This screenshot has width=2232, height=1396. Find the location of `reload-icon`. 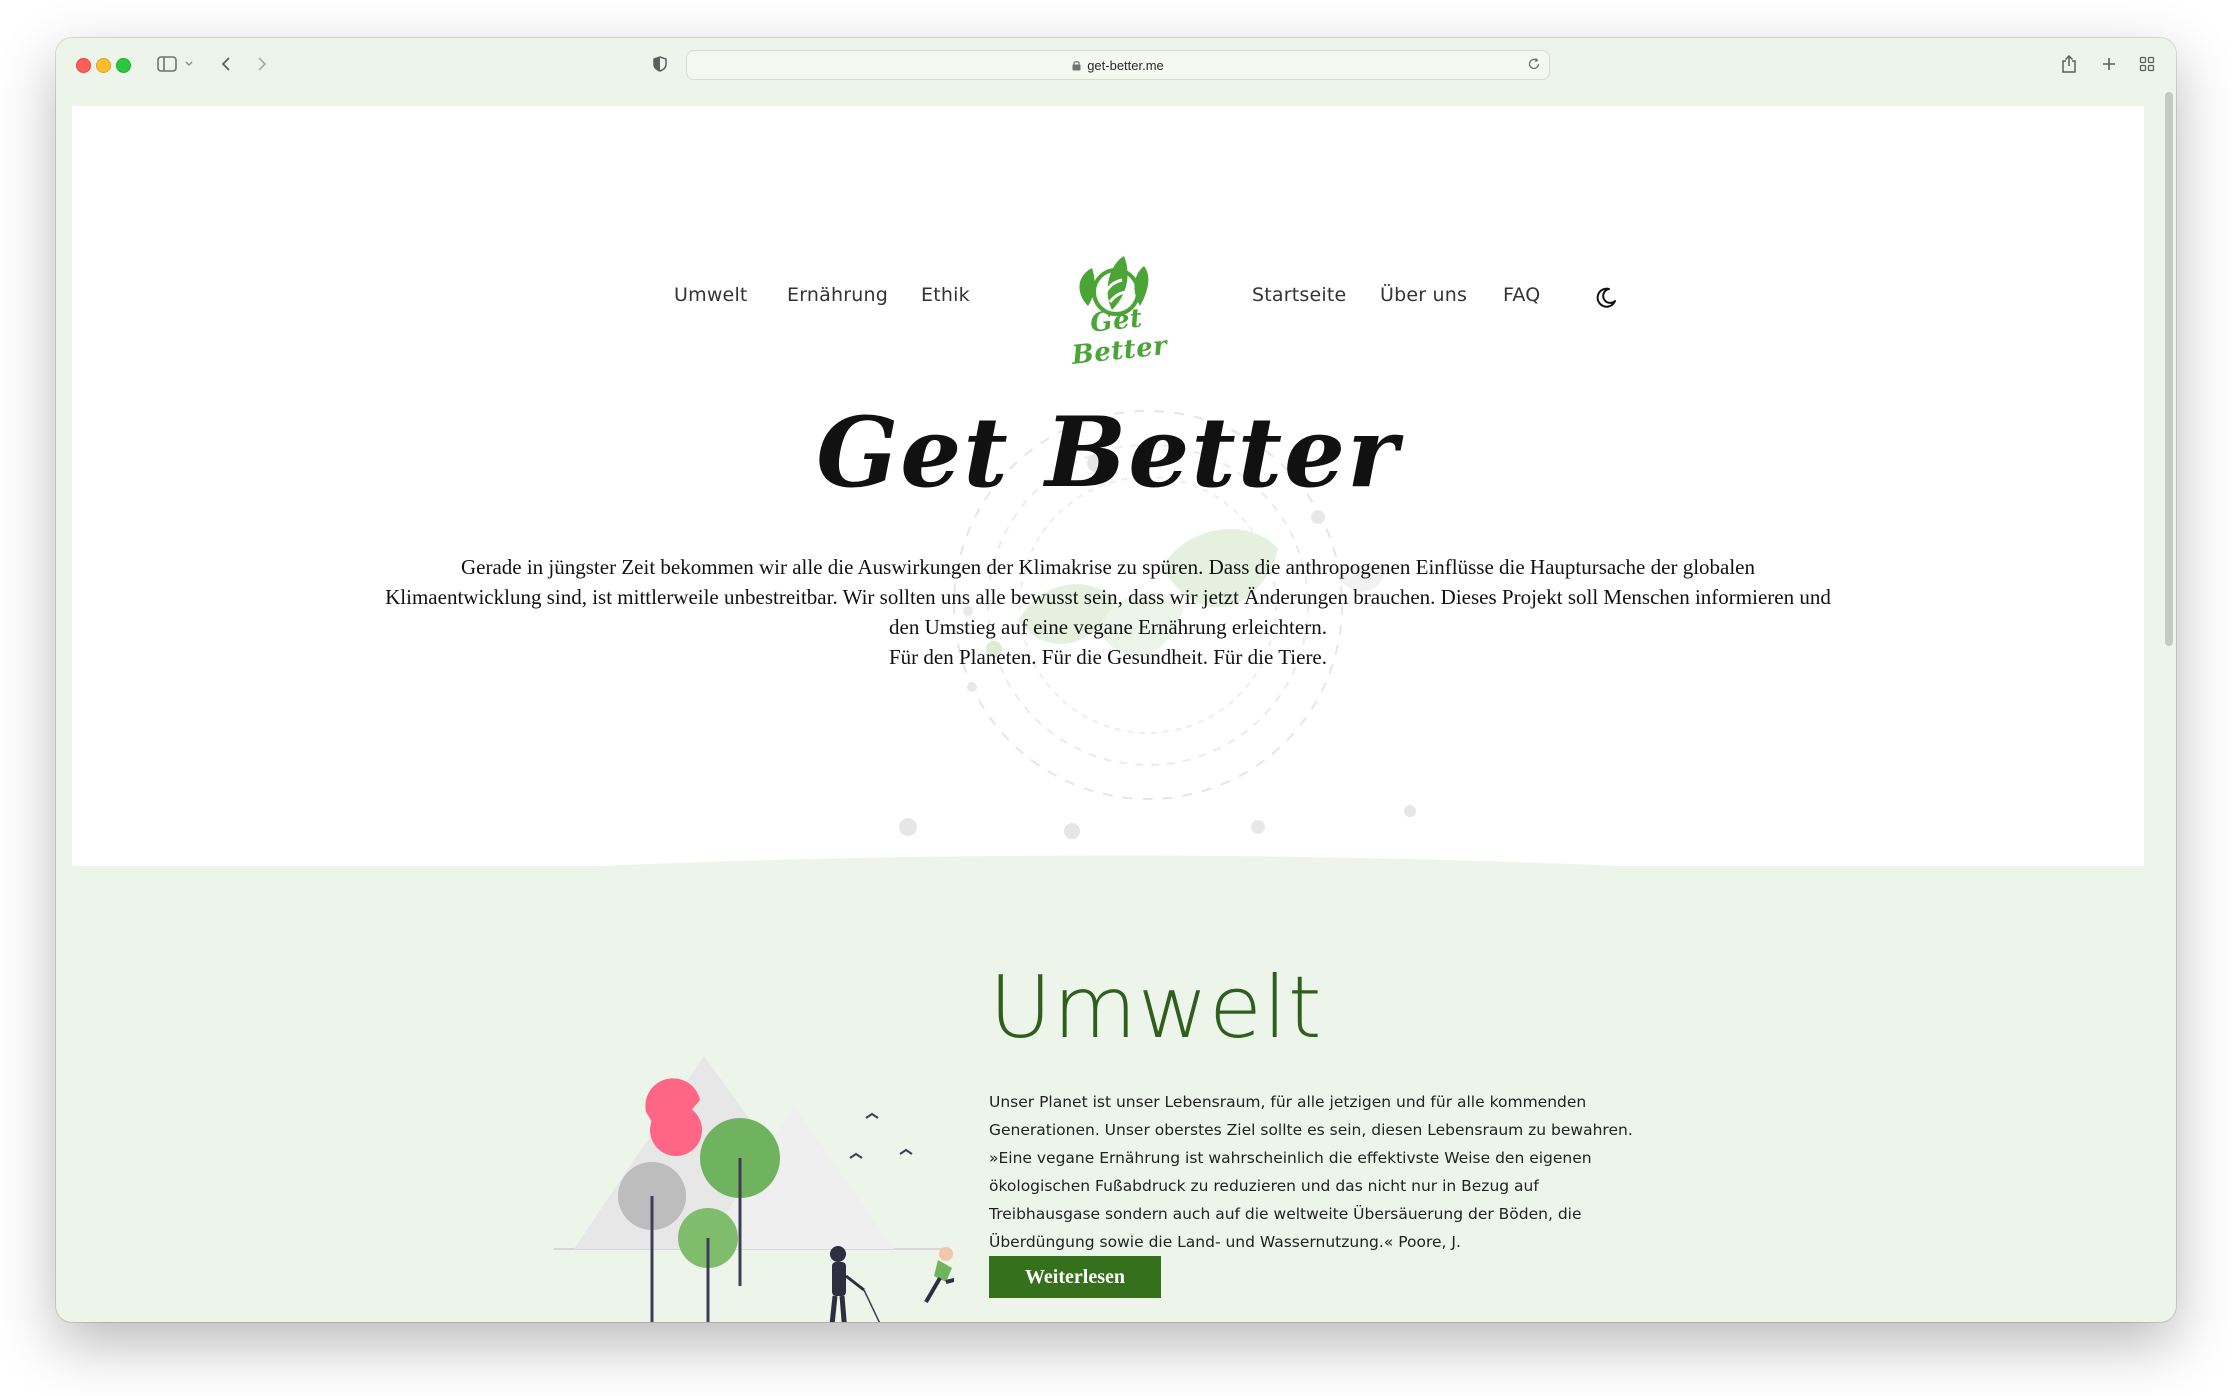

reload-icon is located at coordinates (1534, 64).